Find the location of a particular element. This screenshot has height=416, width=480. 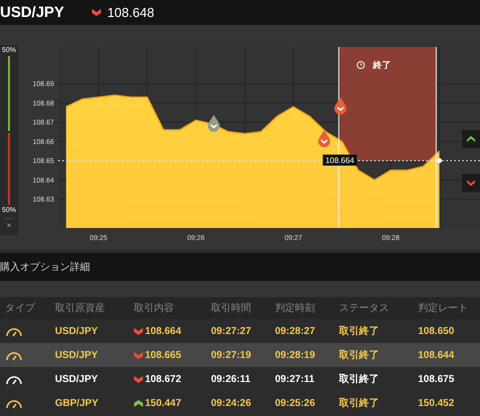

trade-row: USD/JPY 108.665 09:27:19 09:28:19 取引終了 108.644 is located at coordinates (240, 355).